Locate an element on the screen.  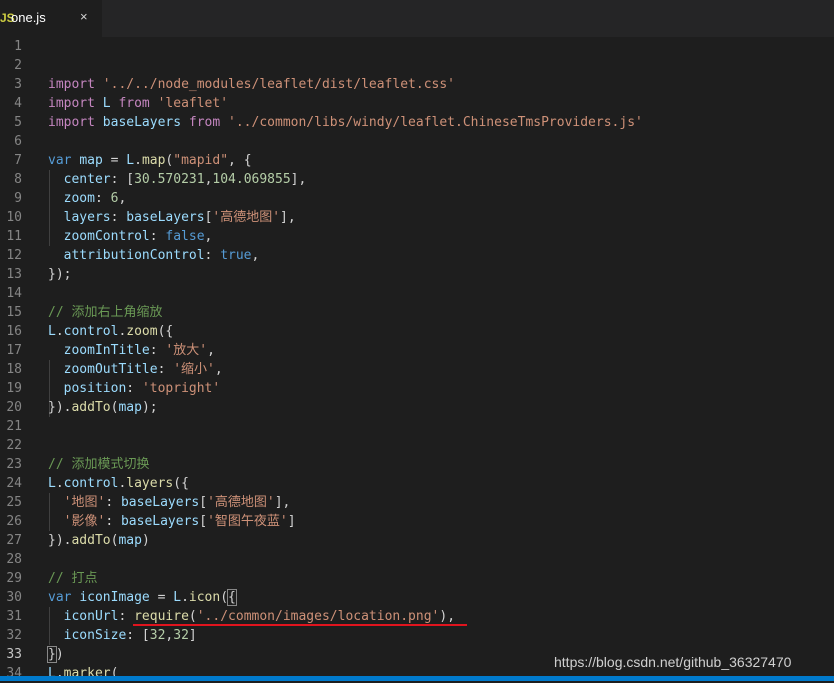
code-text: iconSize: [32,32] is located at coordinates (122, 635).